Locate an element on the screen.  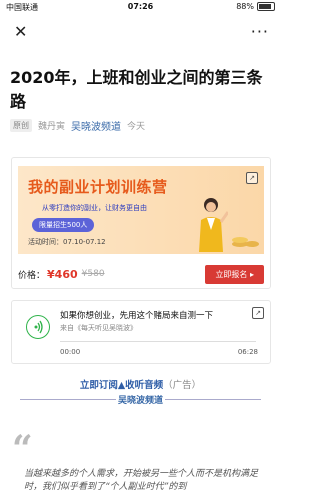
audio-current-time: 00:00 is located at coordinates (70, 352).